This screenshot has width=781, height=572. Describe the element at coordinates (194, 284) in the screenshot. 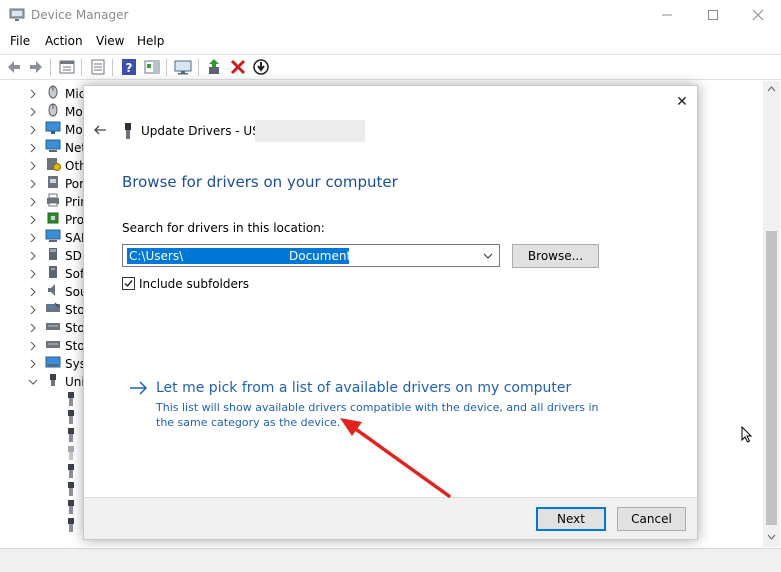

I see `include-subfolders-label: Include subfolders` at that location.